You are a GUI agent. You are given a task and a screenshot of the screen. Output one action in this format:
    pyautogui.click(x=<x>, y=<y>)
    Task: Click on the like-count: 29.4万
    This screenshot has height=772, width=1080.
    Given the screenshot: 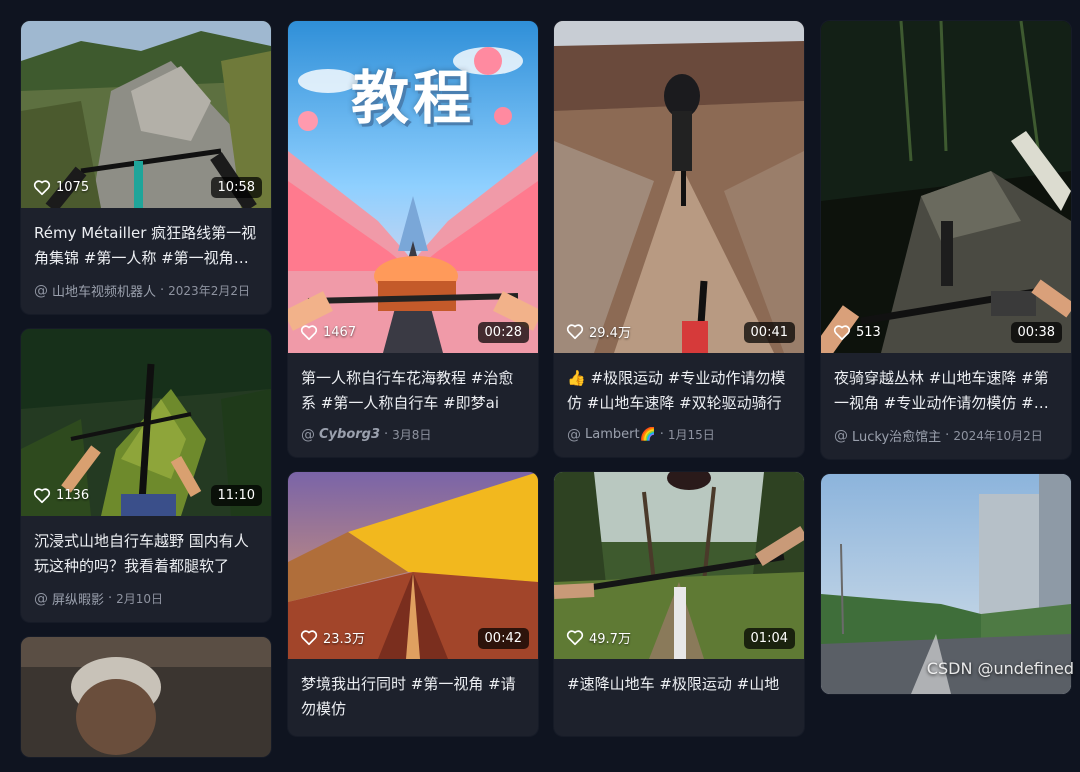 What is the action you would take?
    pyautogui.click(x=598, y=331)
    